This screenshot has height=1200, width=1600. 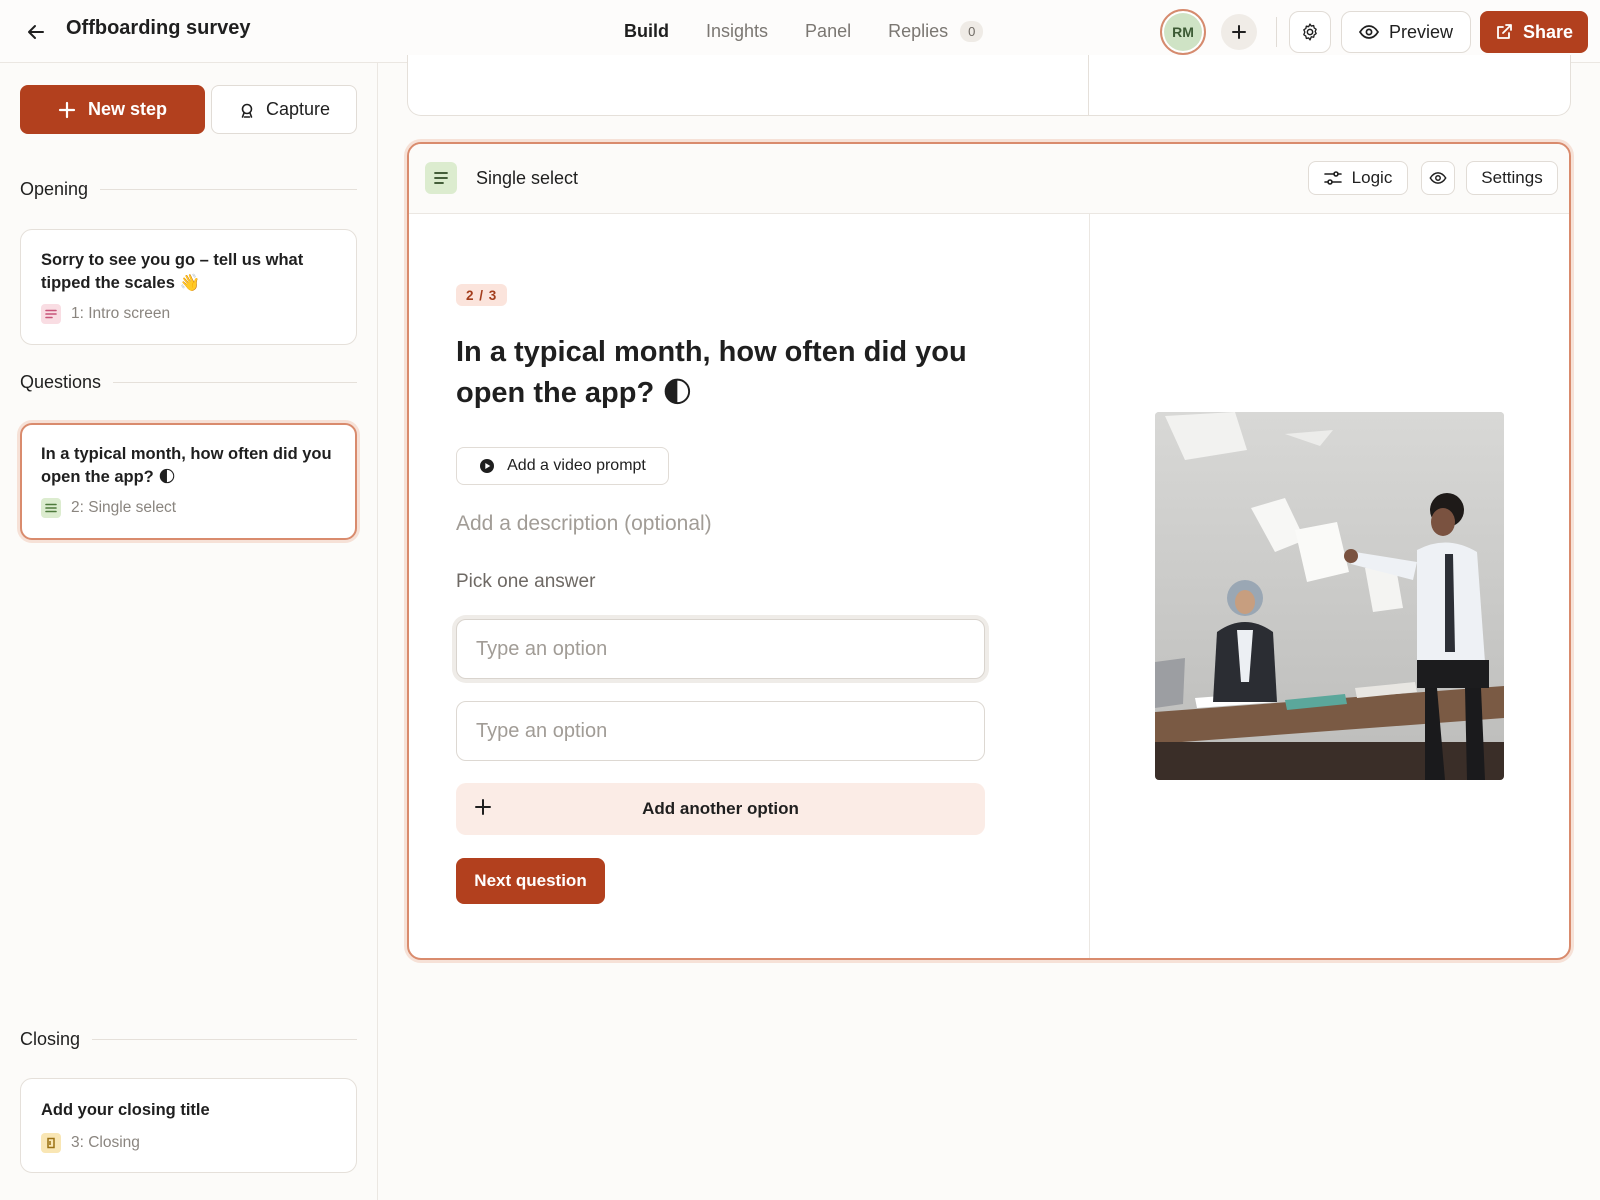 I want to click on step-meta: 3: Closing, so click(x=105, y=1142).